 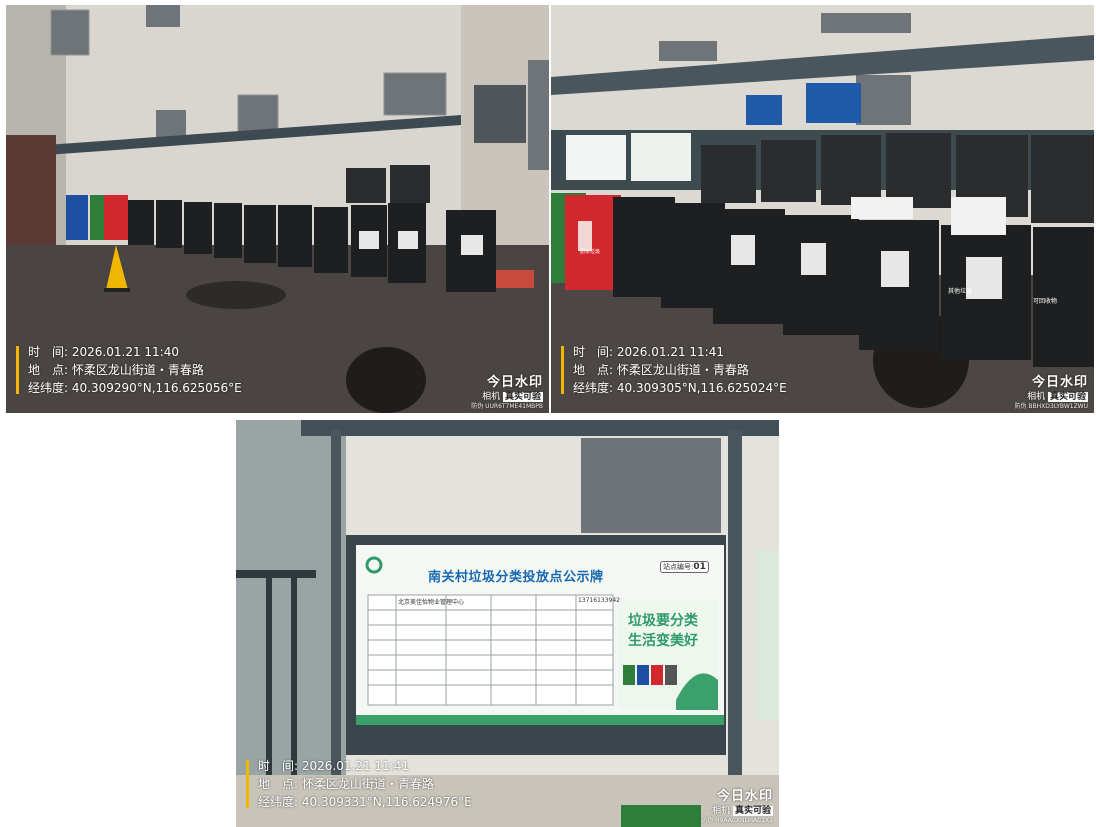 What do you see at coordinates (386, 802) in the screenshot?
I see `coords: 40.309331°N,116.624976°E` at bounding box center [386, 802].